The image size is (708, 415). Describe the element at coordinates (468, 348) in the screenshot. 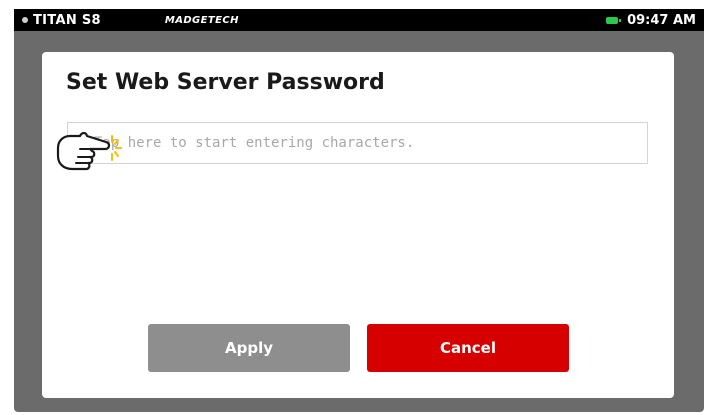

I see `cancel-button: Cancel` at that location.